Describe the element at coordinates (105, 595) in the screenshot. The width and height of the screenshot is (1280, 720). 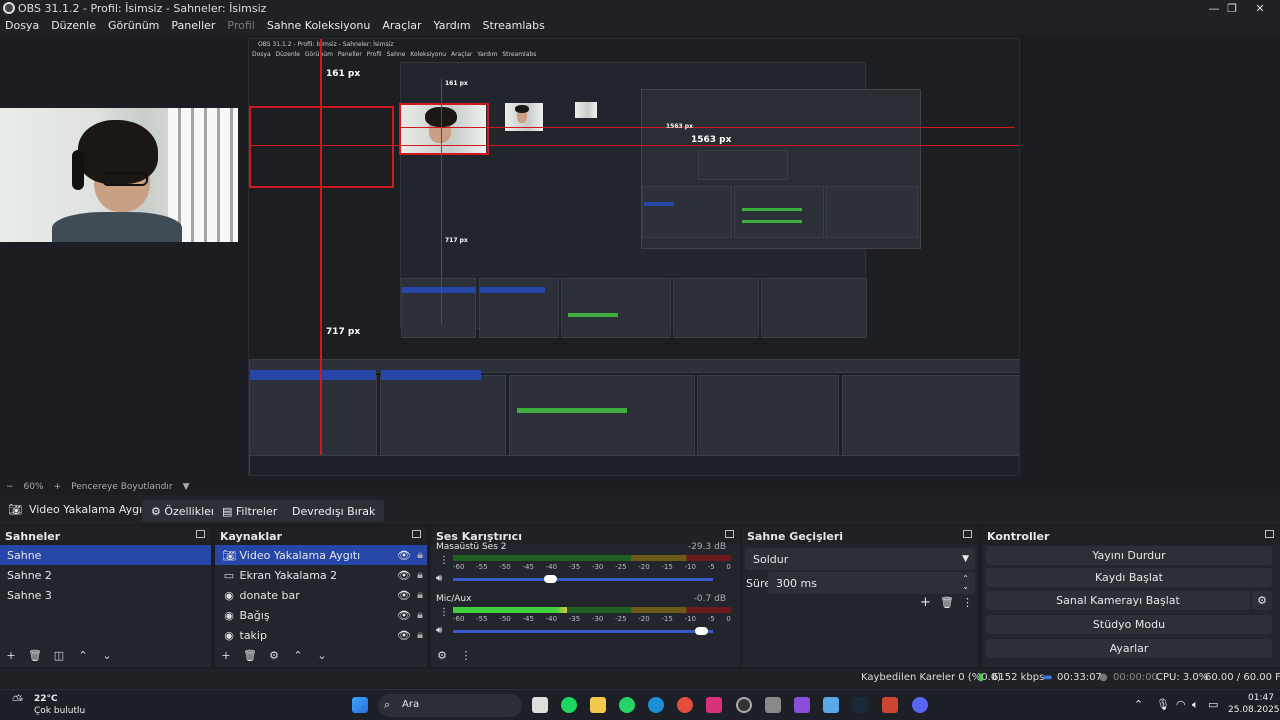
I see `scene-item: Sahne 3` at that location.